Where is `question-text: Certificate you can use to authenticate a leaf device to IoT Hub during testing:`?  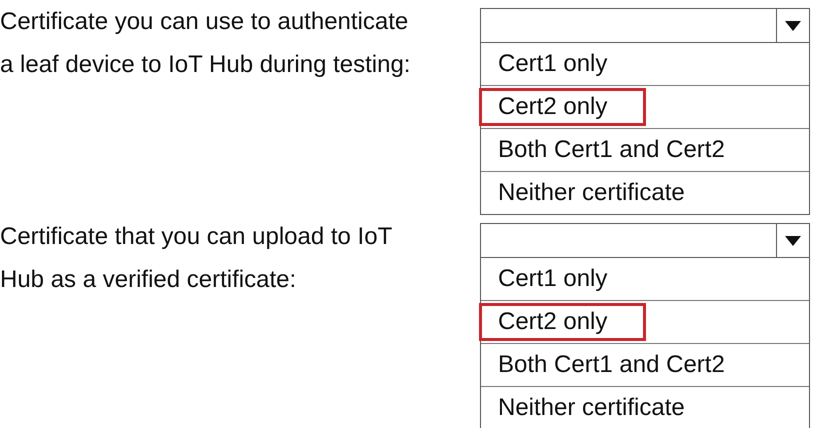
question-text: Certificate you can use to authenticate a leaf device to IoT Hub during testing: is located at coordinates (206, 43).